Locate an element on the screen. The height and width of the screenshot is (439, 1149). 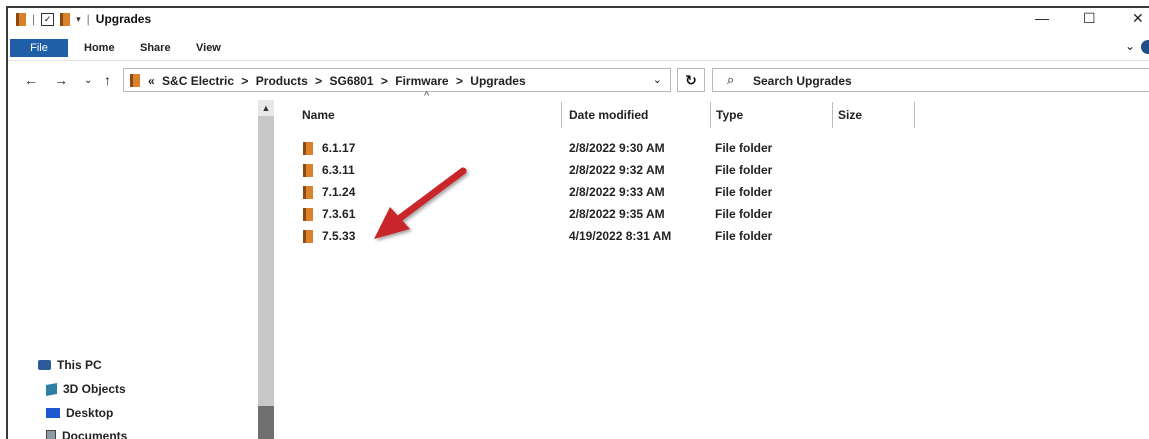
pc-icon is located at coordinates (44, 365).